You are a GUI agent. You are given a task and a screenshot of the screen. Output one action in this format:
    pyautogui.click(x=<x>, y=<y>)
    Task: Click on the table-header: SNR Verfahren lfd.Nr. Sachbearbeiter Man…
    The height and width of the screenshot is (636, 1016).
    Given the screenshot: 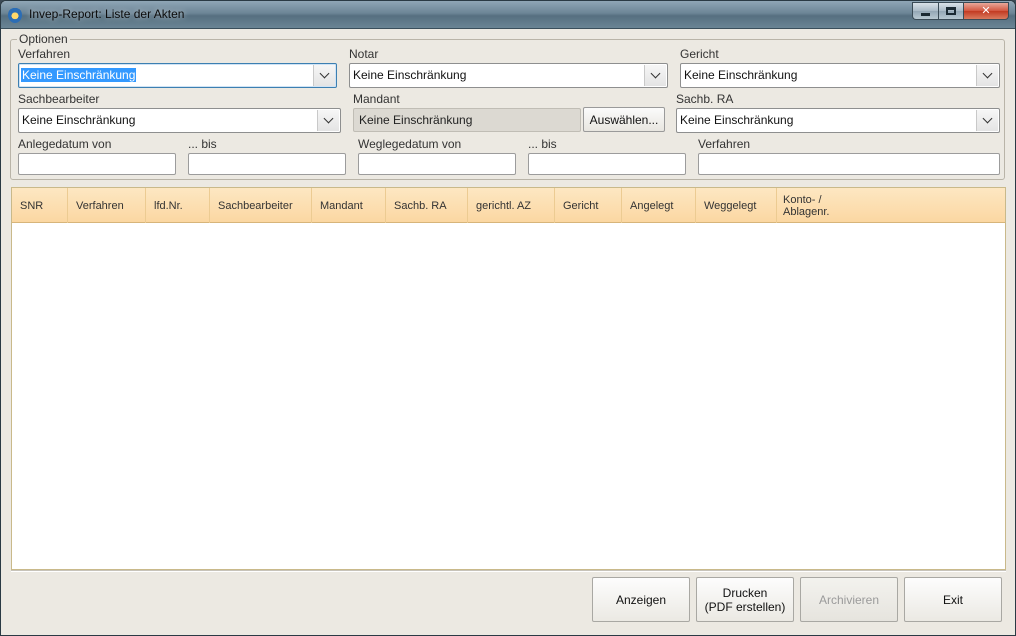 What is the action you would take?
    pyautogui.click(x=508, y=205)
    